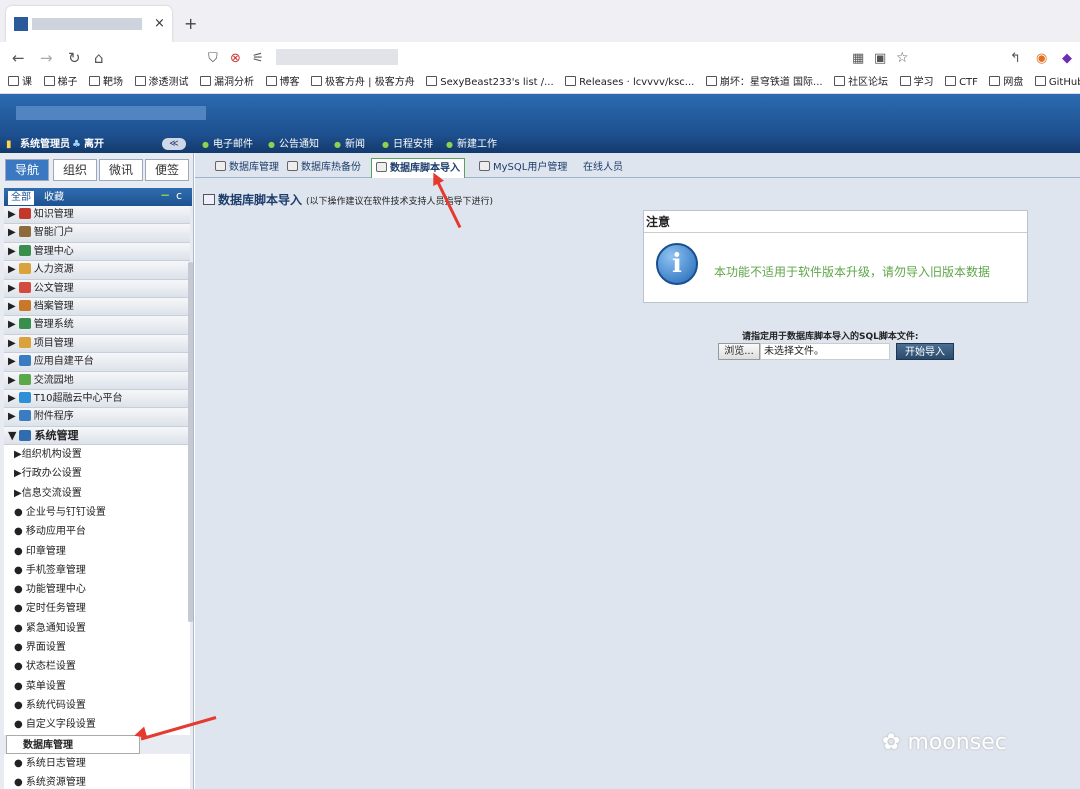 The height and width of the screenshot is (789, 1080). What do you see at coordinates (167, 170) in the screenshot?
I see `tab-notes: 便签` at bounding box center [167, 170].